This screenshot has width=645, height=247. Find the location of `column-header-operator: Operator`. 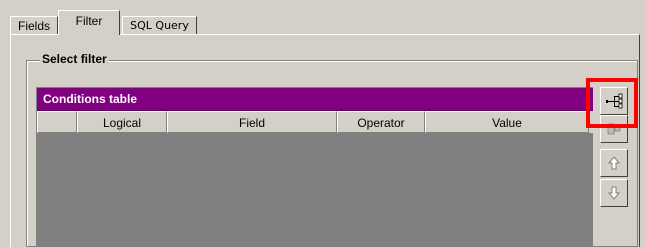

column-header-operator: Operator is located at coordinates (381, 122).